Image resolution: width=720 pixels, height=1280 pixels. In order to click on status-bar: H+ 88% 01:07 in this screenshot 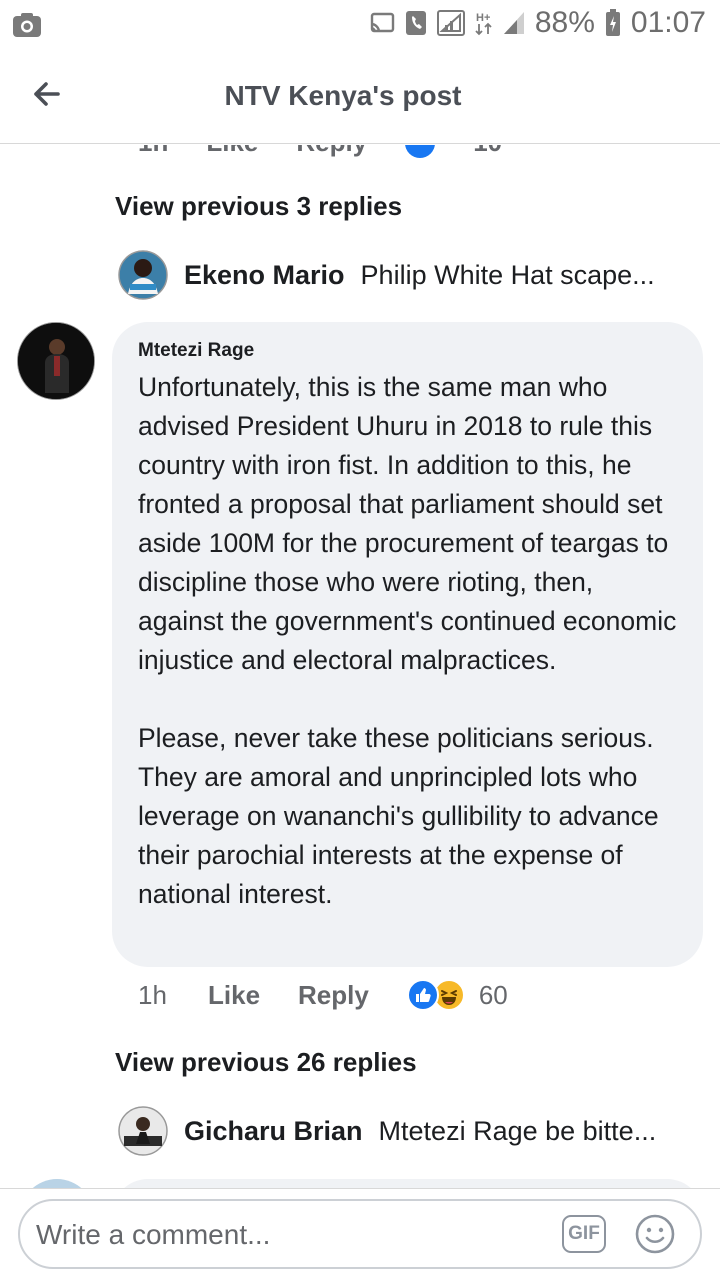, I will do `click(360, 25)`.